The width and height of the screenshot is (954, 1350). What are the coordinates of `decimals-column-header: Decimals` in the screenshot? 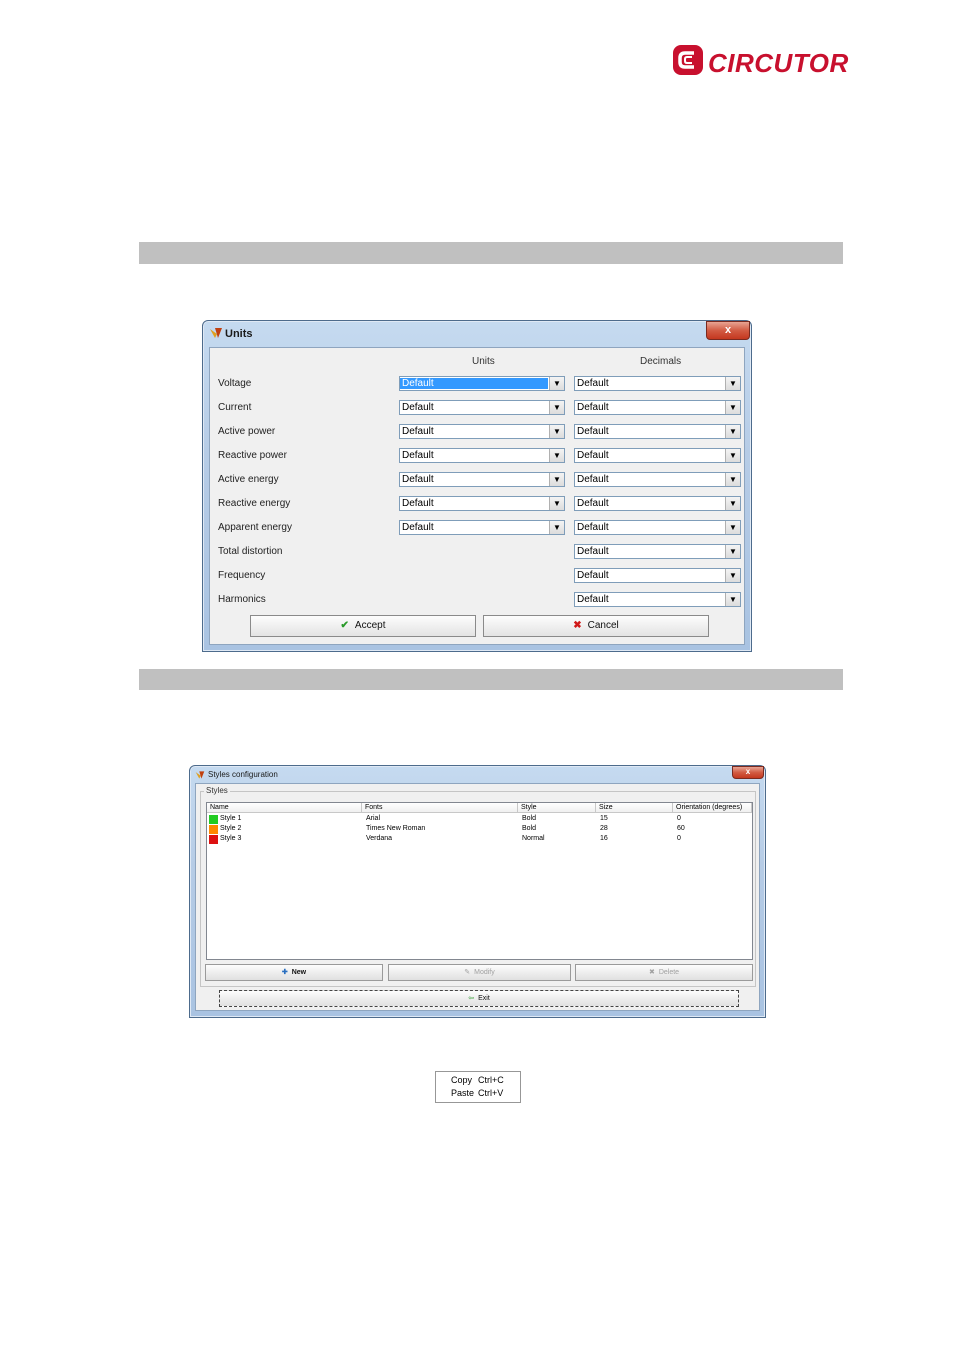 It's located at (661, 361).